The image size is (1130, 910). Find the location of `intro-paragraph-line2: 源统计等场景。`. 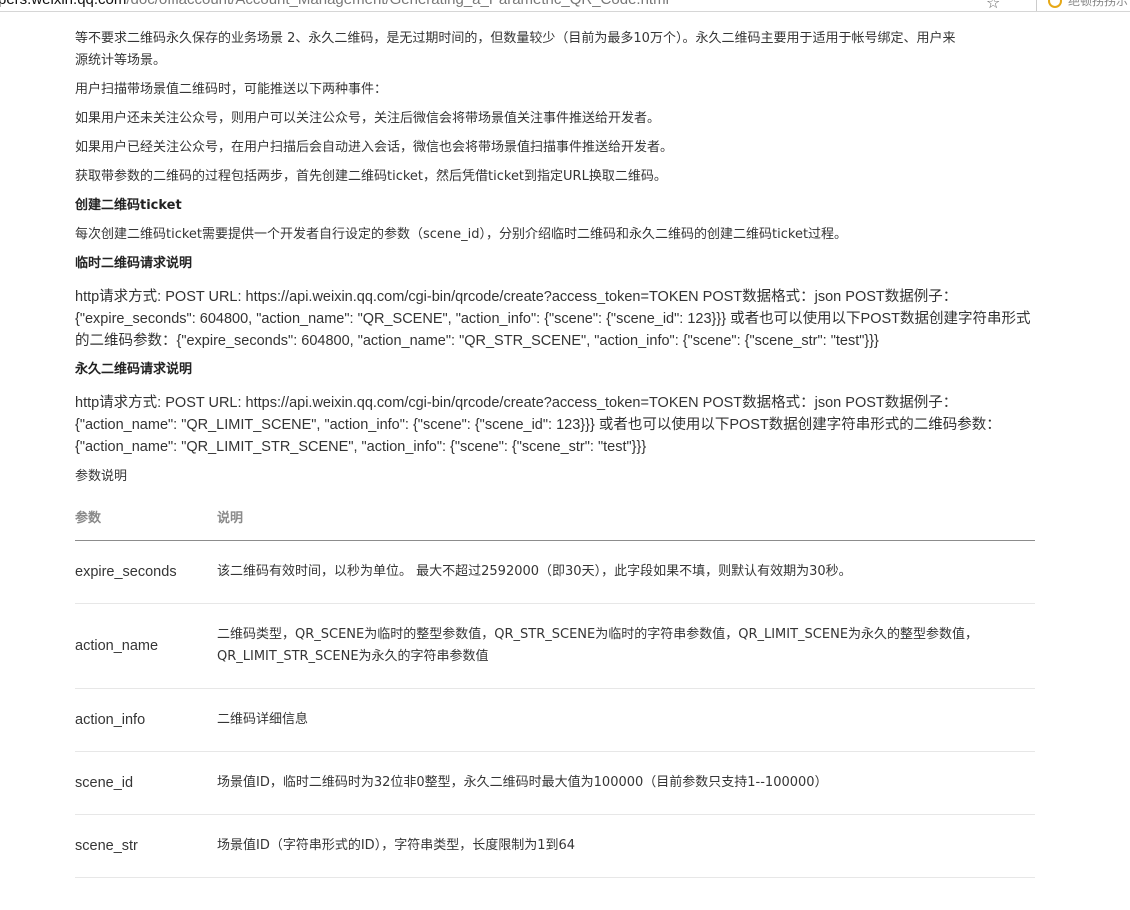

intro-paragraph-line2: 源统计等场景。 is located at coordinates (121, 60).